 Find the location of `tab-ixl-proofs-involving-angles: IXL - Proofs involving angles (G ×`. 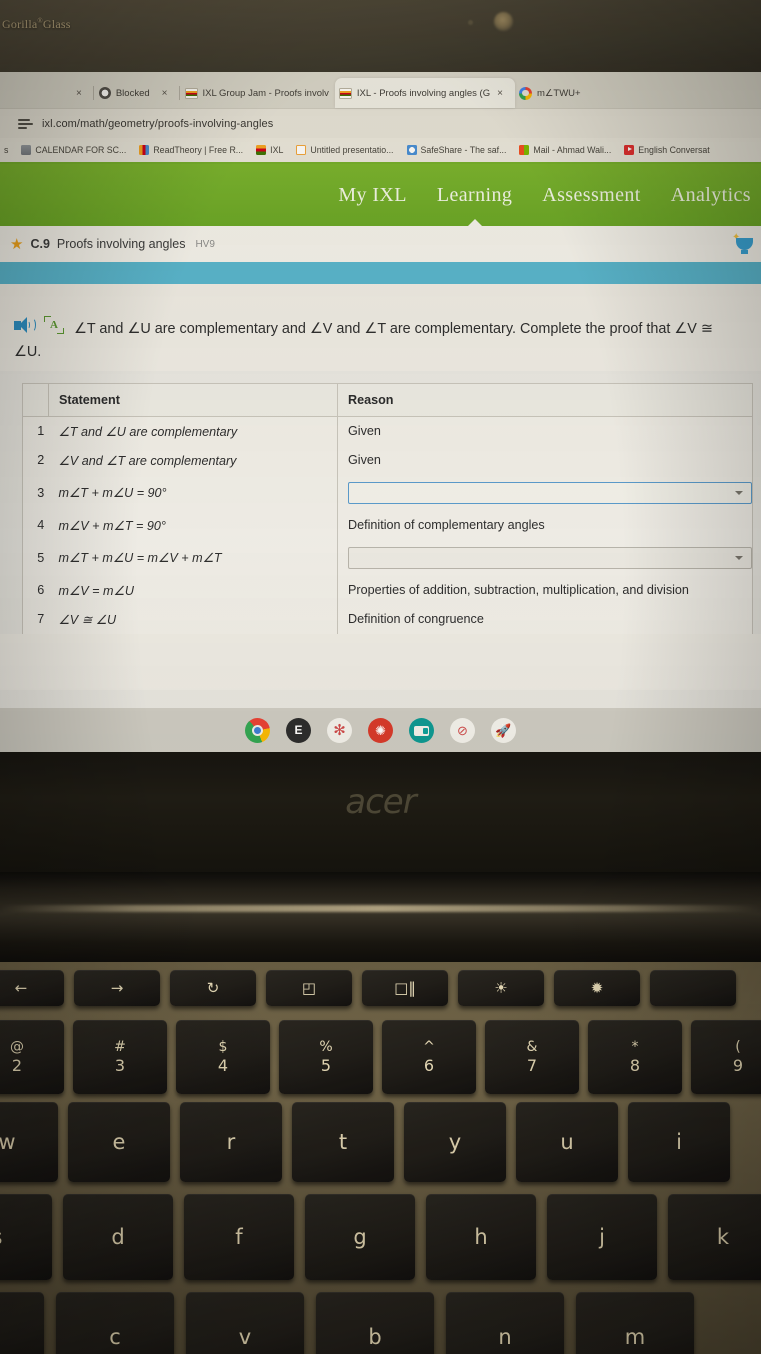

tab-ixl-proofs-involving-angles: IXL - Proofs involving angles (G × is located at coordinates (424, 93).